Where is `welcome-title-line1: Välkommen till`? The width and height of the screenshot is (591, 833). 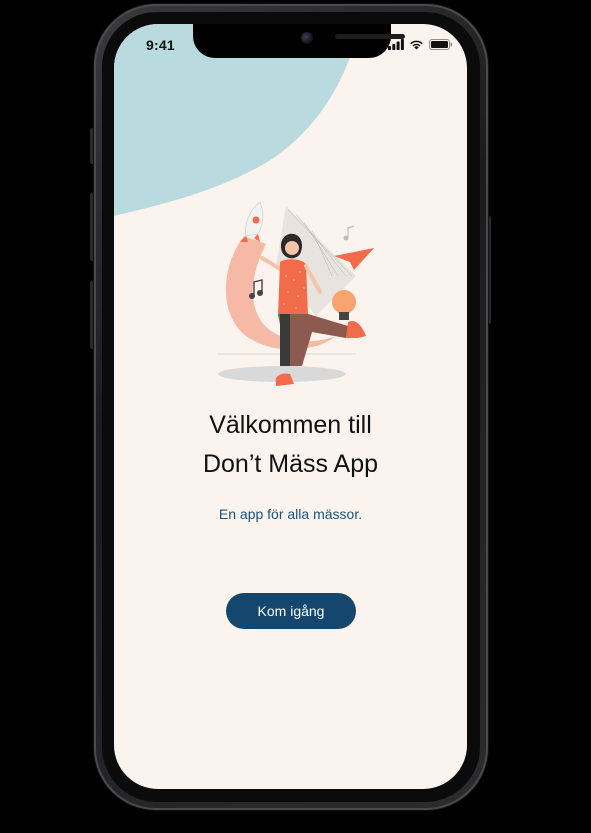
welcome-title-line1: Välkommen till is located at coordinates (290, 425).